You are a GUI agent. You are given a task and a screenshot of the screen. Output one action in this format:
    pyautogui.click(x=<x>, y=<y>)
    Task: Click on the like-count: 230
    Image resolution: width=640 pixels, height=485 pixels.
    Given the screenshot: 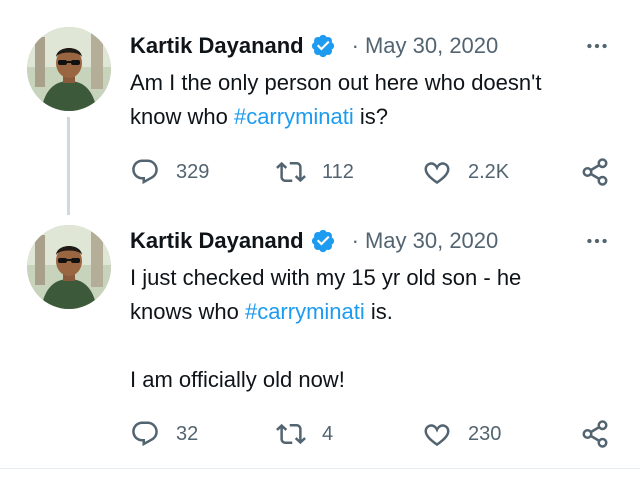 What is the action you would take?
    pyautogui.click(x=485, y=433)
    